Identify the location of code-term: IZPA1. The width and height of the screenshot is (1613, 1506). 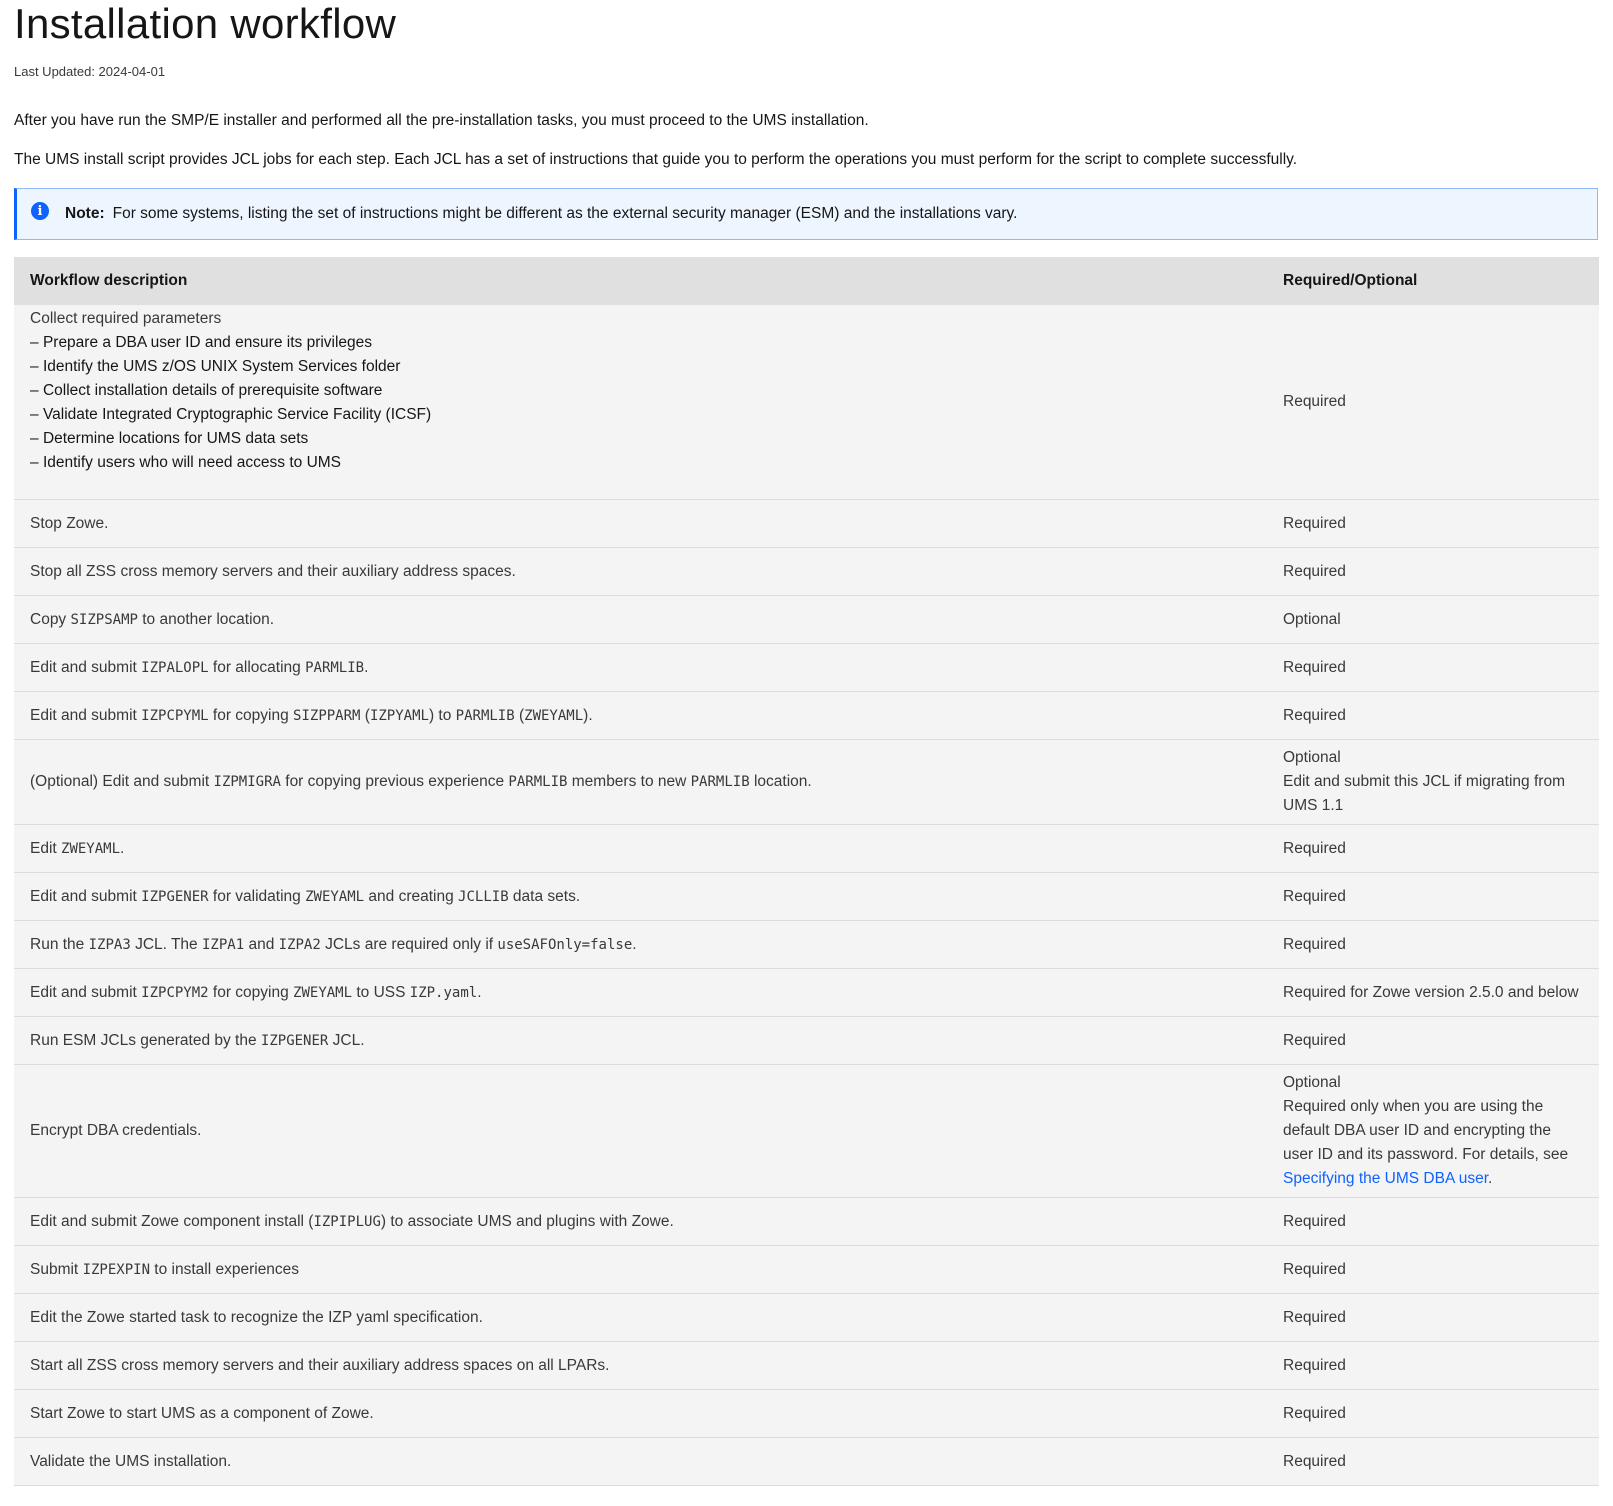
(223, 944).